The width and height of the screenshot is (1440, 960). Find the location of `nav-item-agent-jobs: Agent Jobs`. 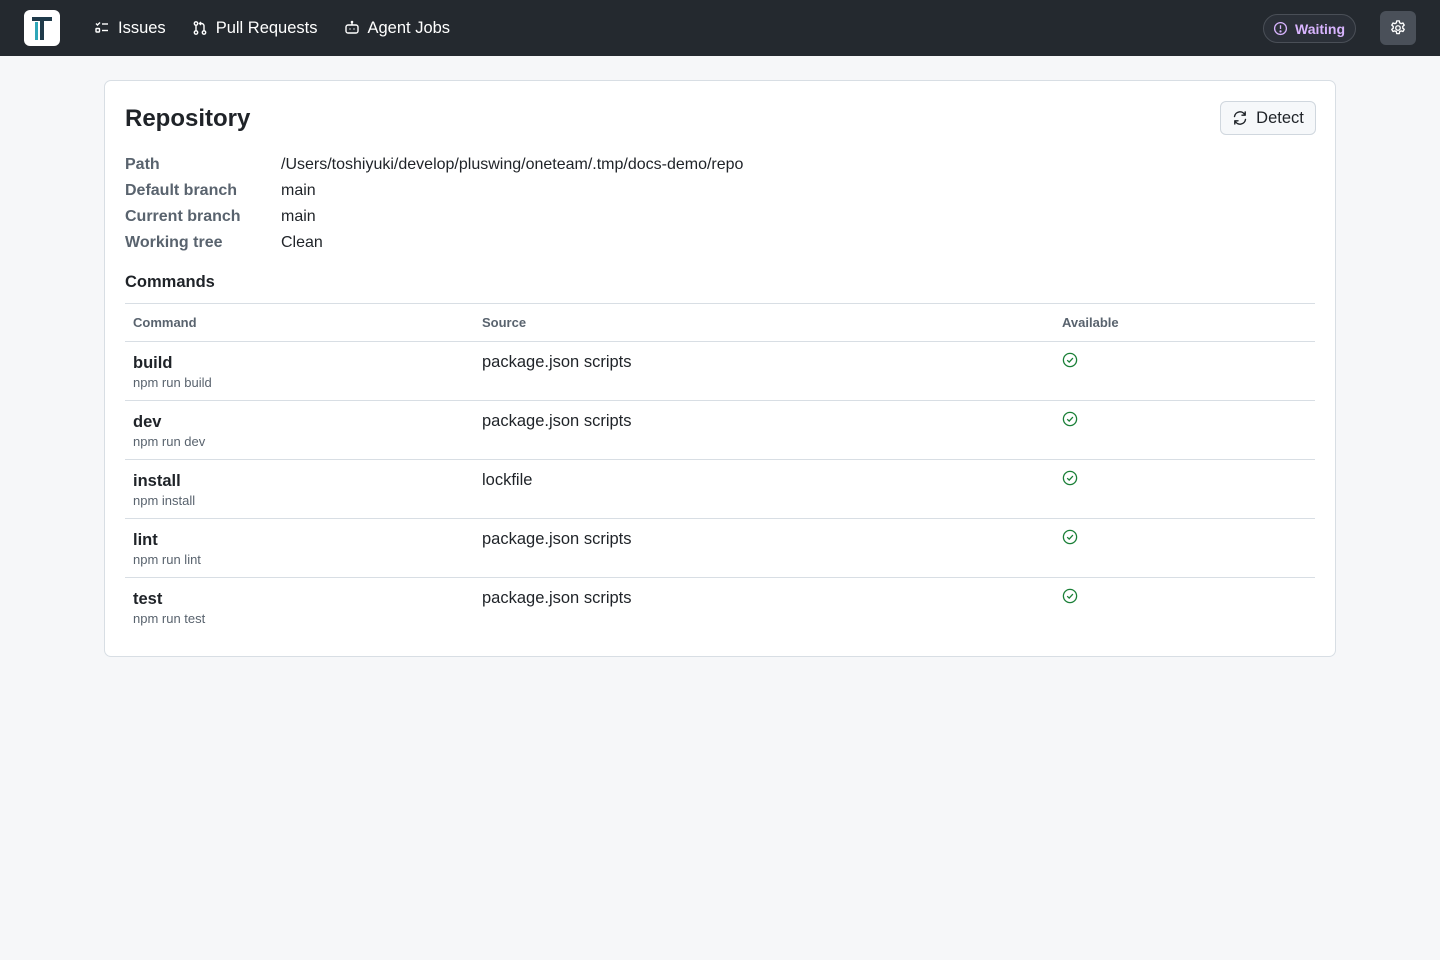

nav-item-agent-jobs: Agent Jobs is located at coordinates (397, 28).